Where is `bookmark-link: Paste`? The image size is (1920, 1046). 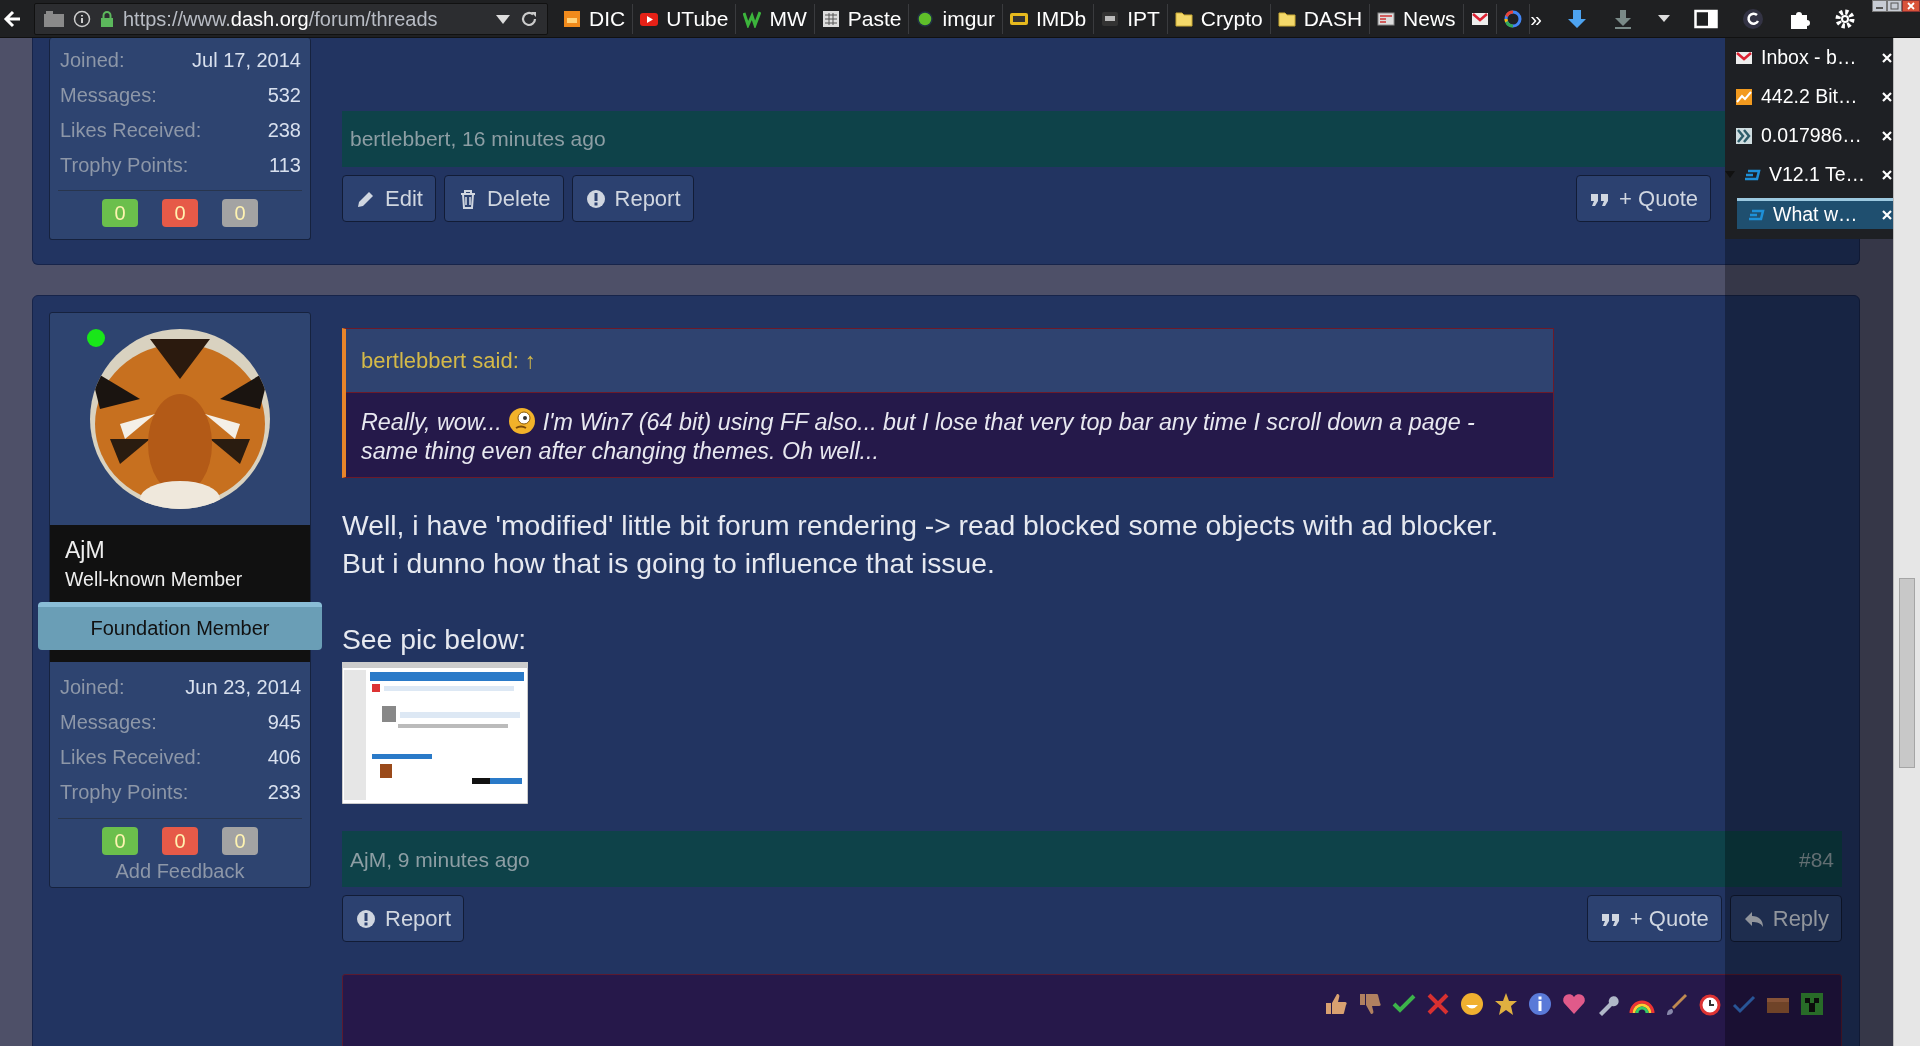 bookmark-link: Paste is located at coordinates (862, 18).